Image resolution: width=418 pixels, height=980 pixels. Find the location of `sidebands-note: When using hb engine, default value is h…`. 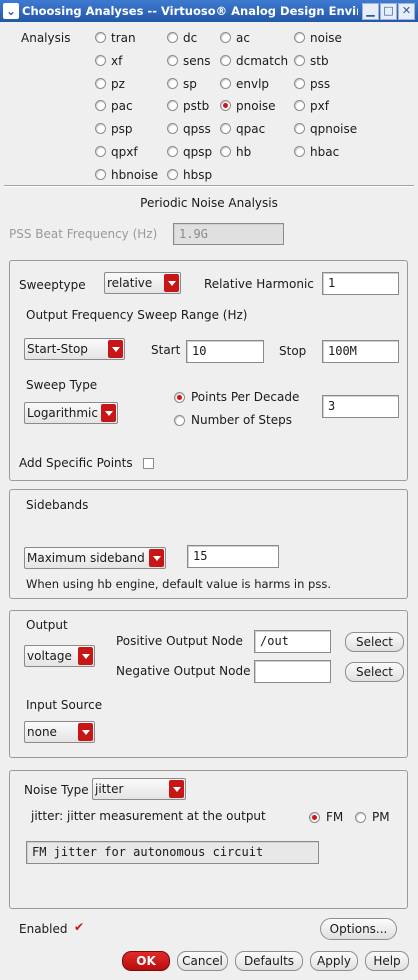

sidebands-note: When using hb engine, default value is h… is located at coordinates (178, 584).